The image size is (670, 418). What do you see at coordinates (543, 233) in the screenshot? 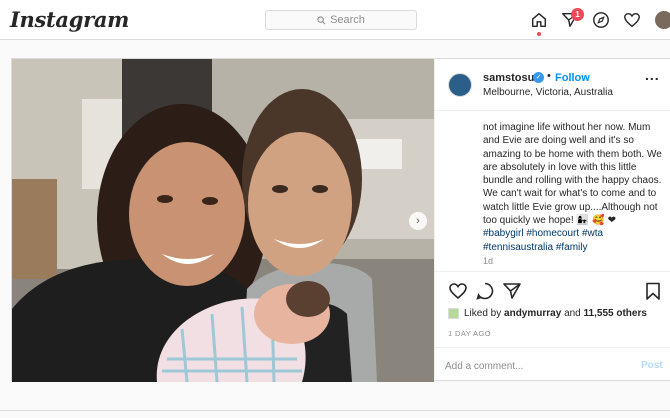
I see `hashtags-line-1: #babygirl #homecourt #wta` at bounding box center [543, 233].